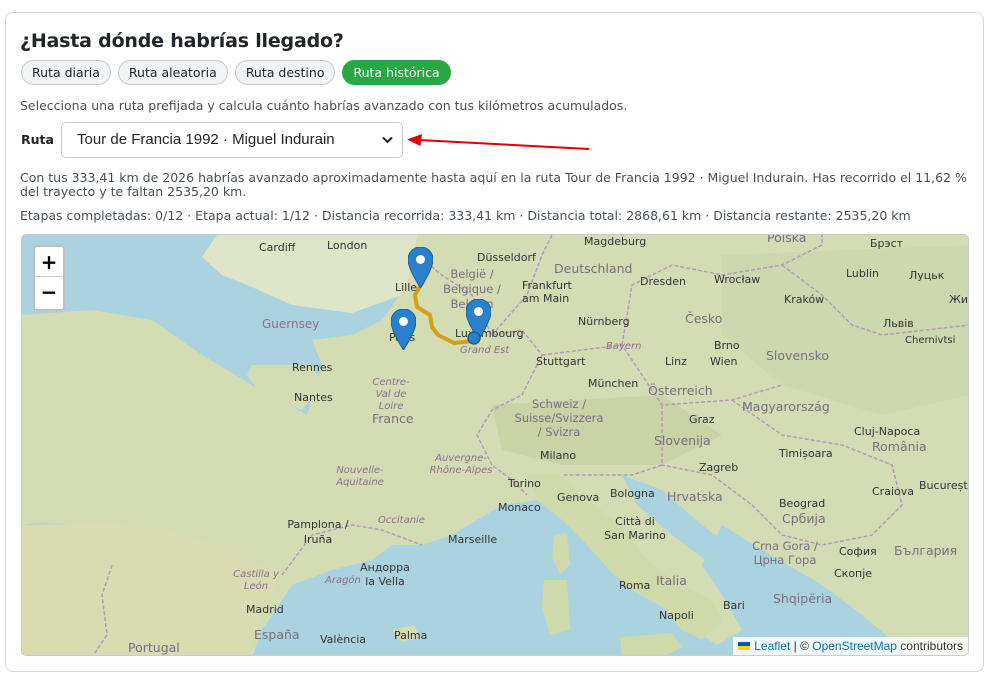 This screenshot has width=995, height=682. What do you see at coordinates (615, 241) in the screenshot?
I see `map-label-magdeburg: Magdeburg` at bounding box center [615, 241].